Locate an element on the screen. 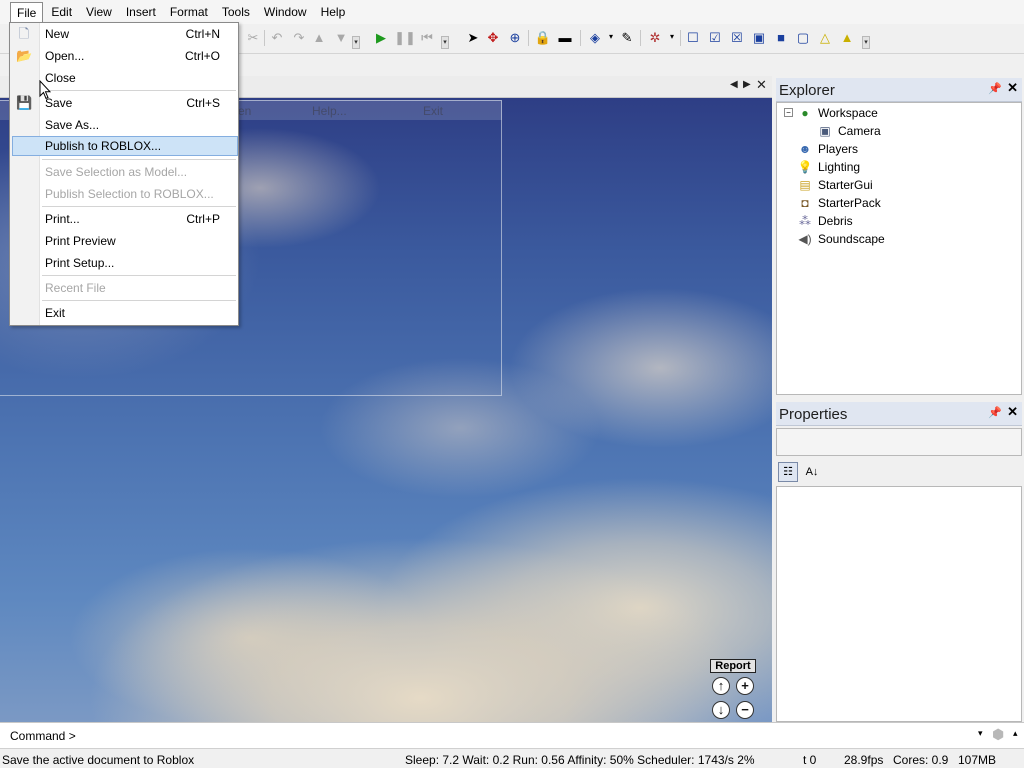 The height and width of the screenshot is (768, 1024). resize-tool-icon: ⊕ is located at coordinates (515, 37).